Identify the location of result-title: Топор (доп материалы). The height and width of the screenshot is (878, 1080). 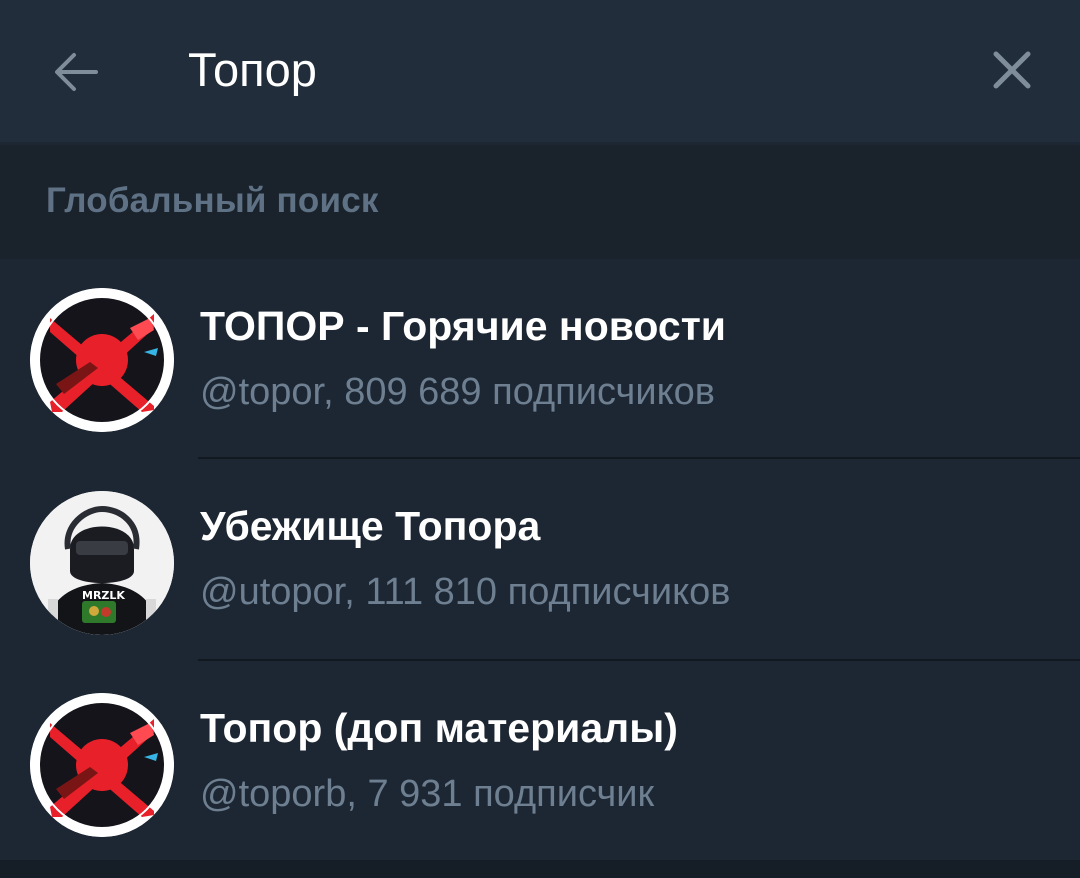
(439, 728).